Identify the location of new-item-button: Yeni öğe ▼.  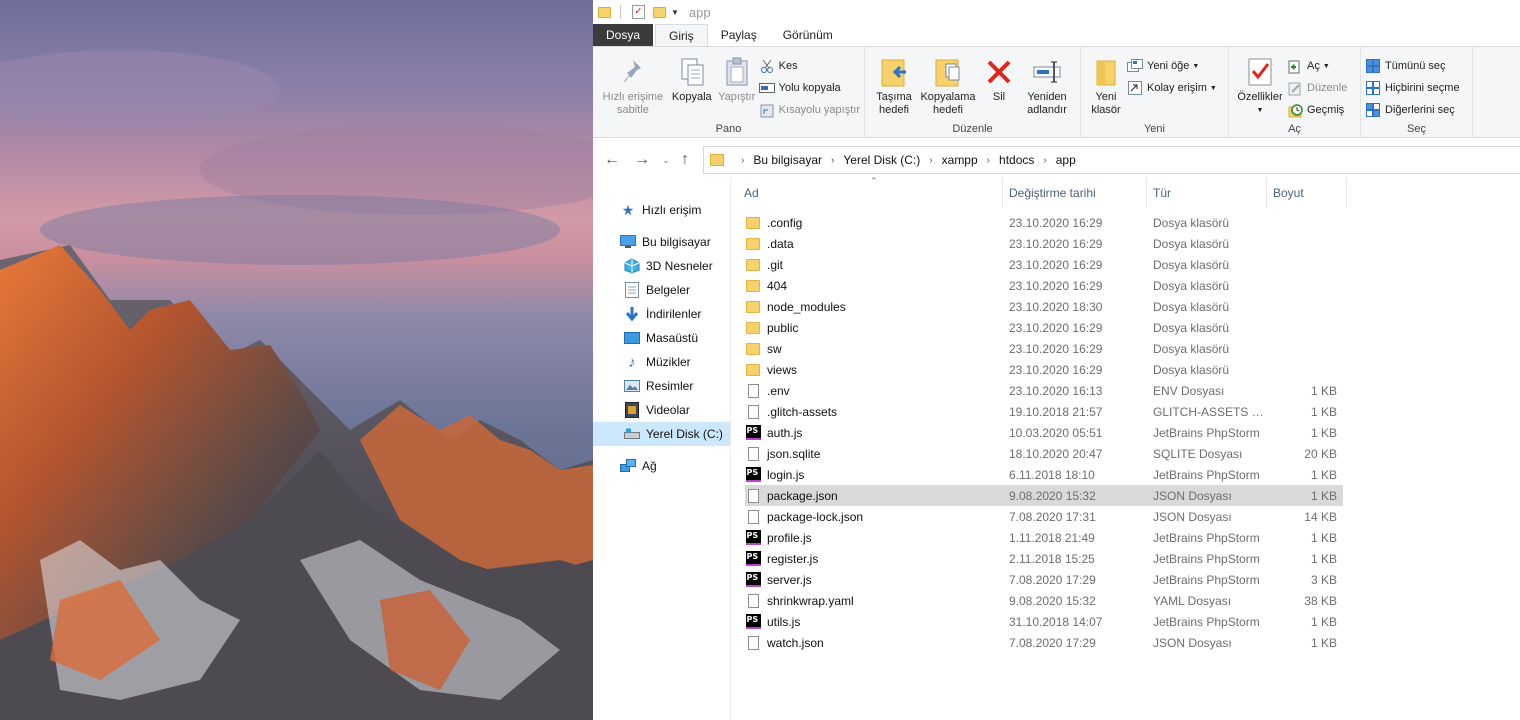
(1172, 66).